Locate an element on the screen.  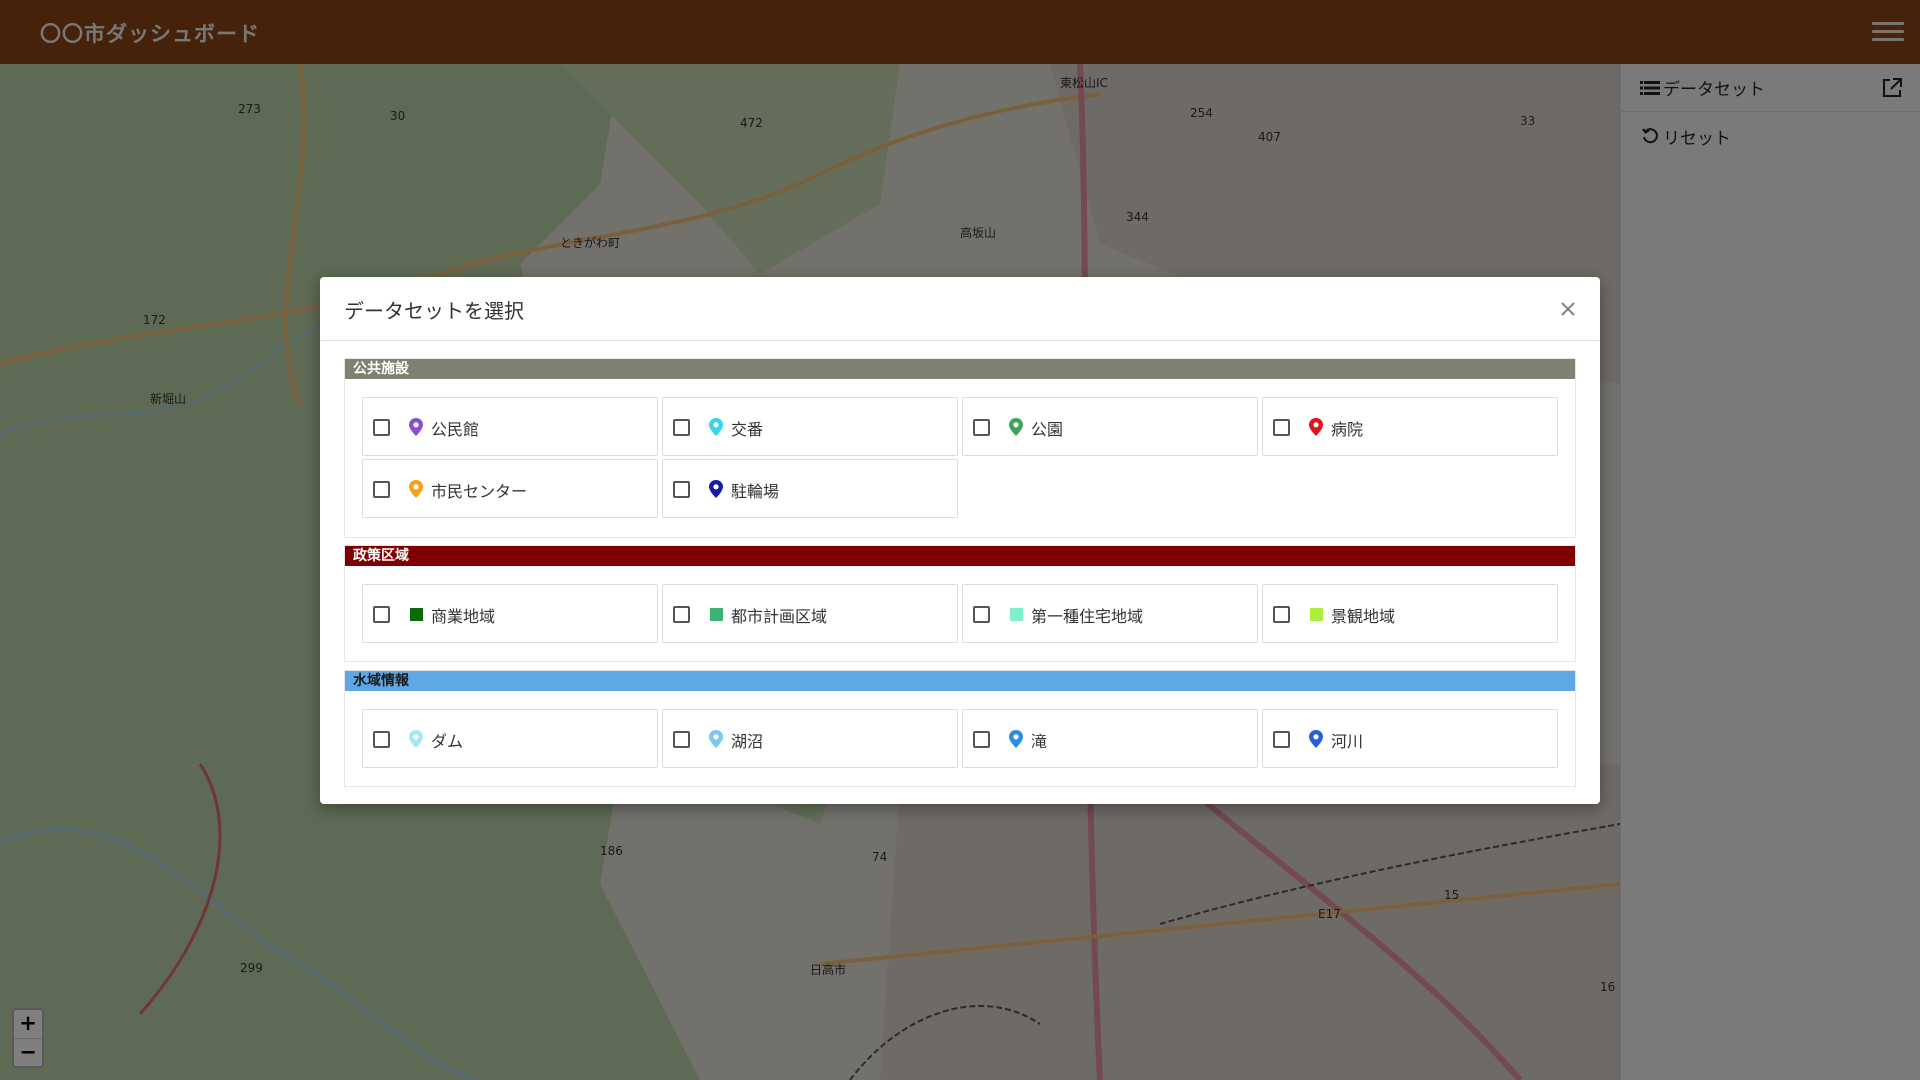
dataset-option: 公民館 is located at coordinates (510, 426).